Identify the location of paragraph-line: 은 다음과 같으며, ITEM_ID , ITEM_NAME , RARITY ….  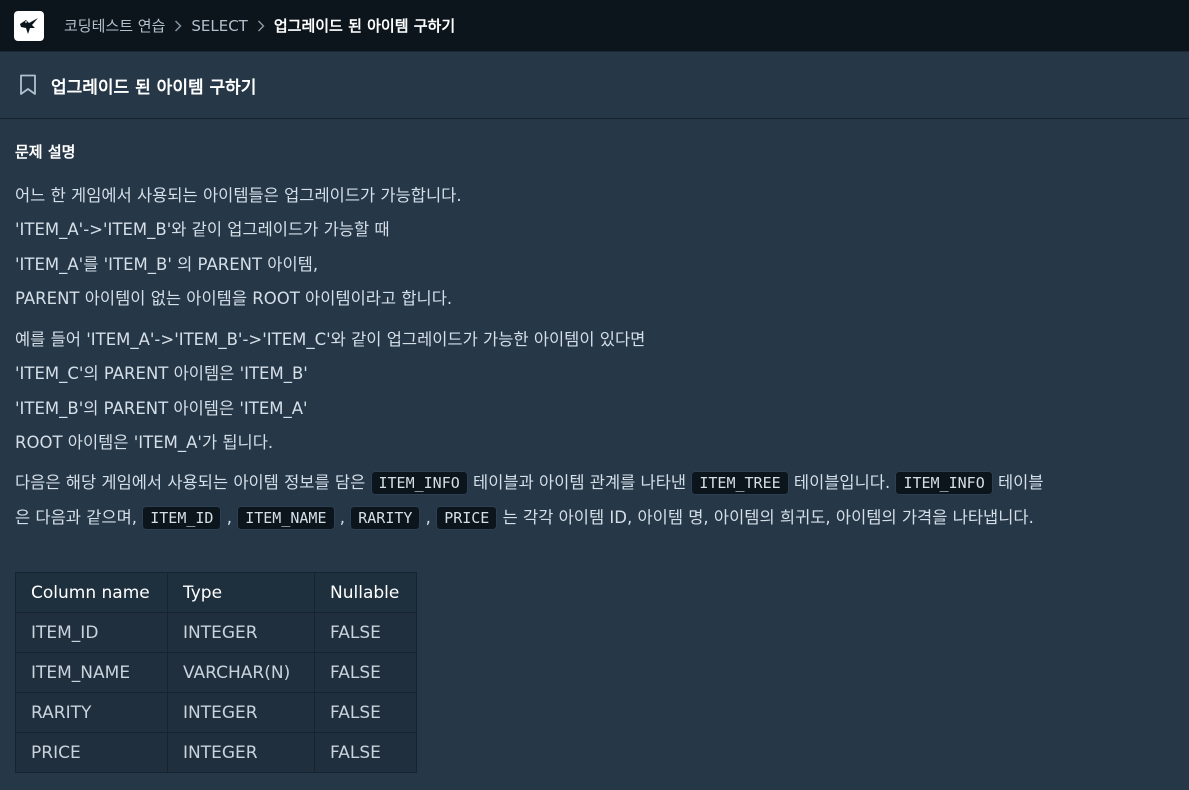
(600, 518).